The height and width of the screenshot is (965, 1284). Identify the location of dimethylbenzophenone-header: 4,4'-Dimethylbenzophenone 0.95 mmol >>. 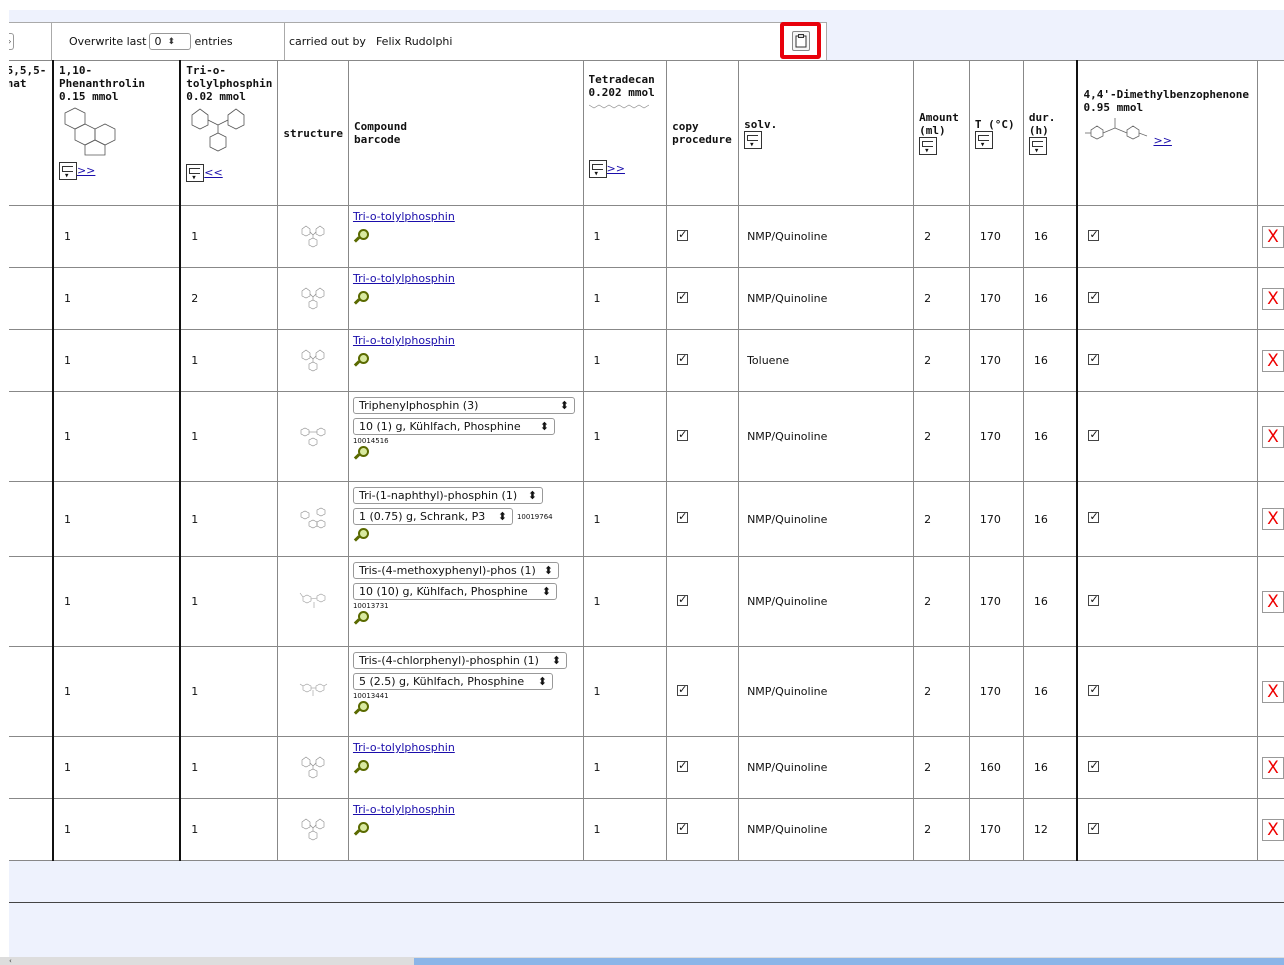
(1167, 133).